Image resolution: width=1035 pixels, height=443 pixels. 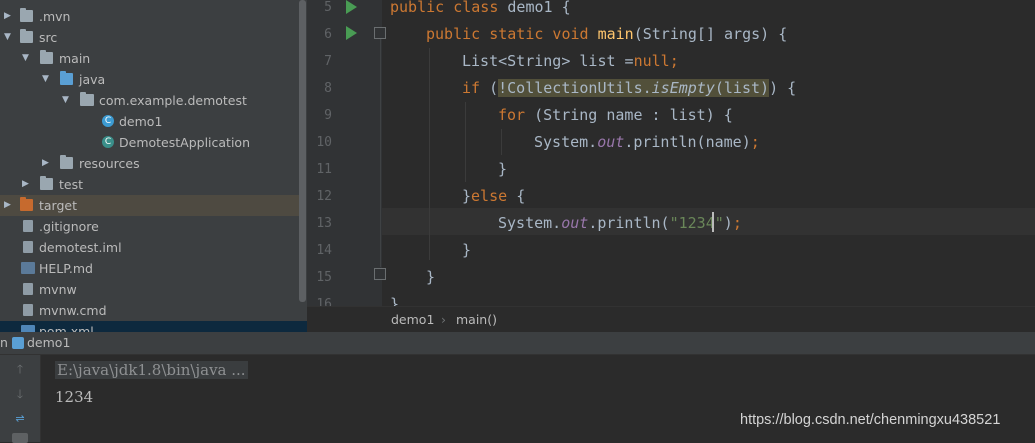 What do you see at coordinates (71, 184) in the screenshot?
I see `tree-item-label: test` at bounding box center [71, 184].